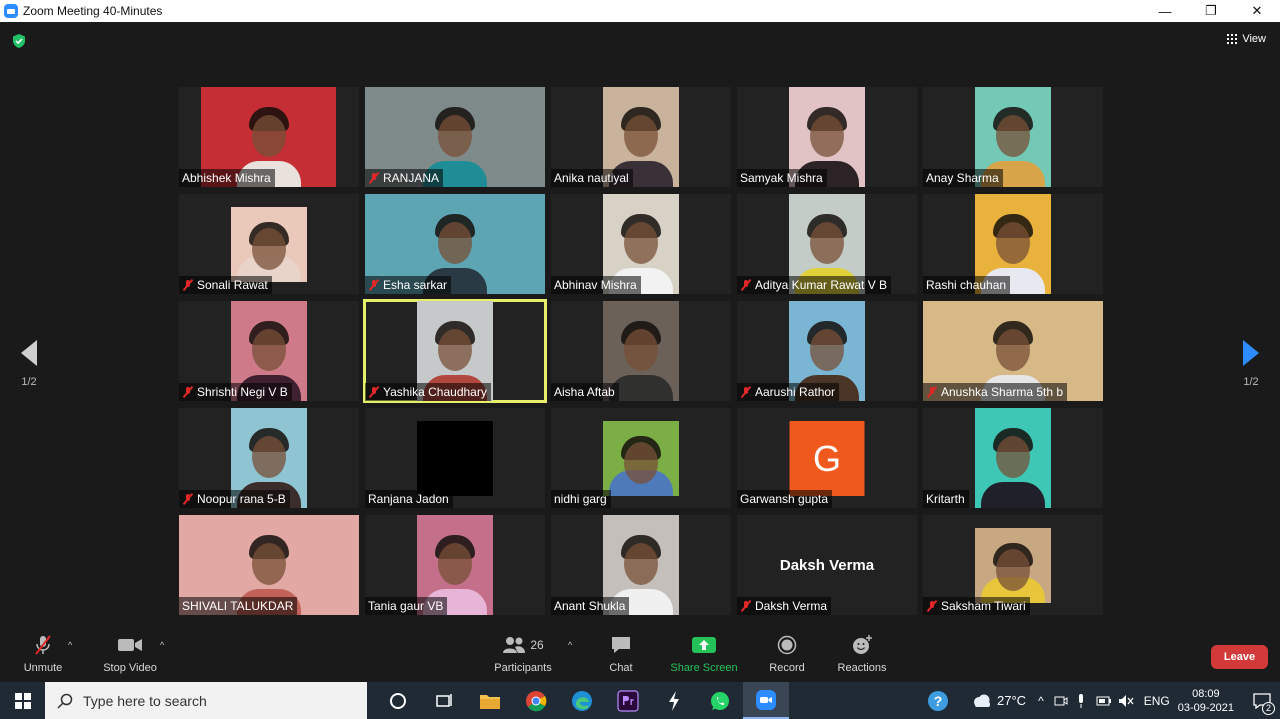 The width and height of the screenshot is (1280, 719). I want to click on encryption-shield-icon, so click(19, 41).